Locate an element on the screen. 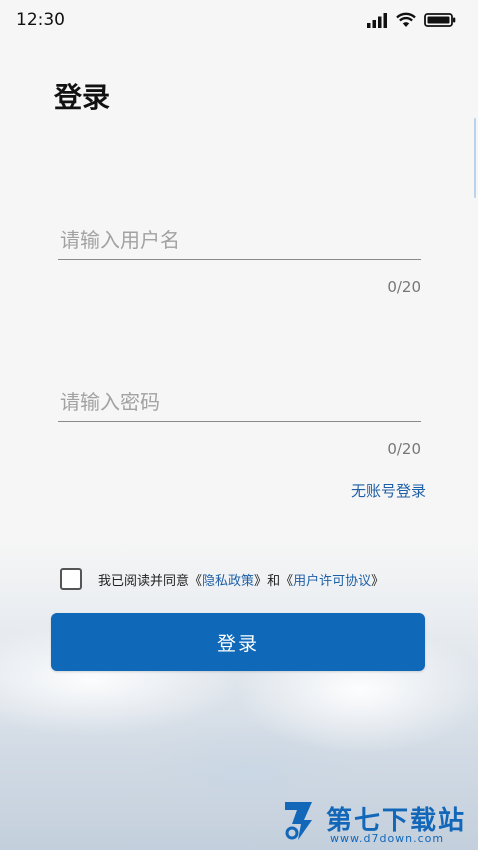 This screenshot has height=850, width=478. privacy-policy-link: 隐私政策 is located at coordinates (228, 579).